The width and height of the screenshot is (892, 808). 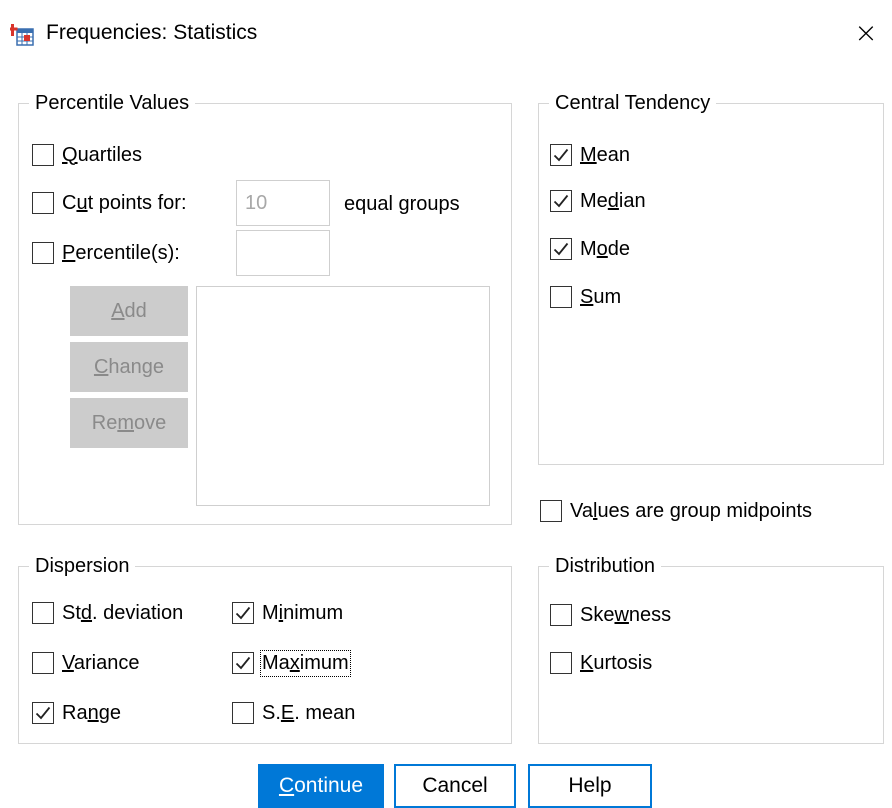 I want to click on variance-label: Variance, so click(x=101, y=662).